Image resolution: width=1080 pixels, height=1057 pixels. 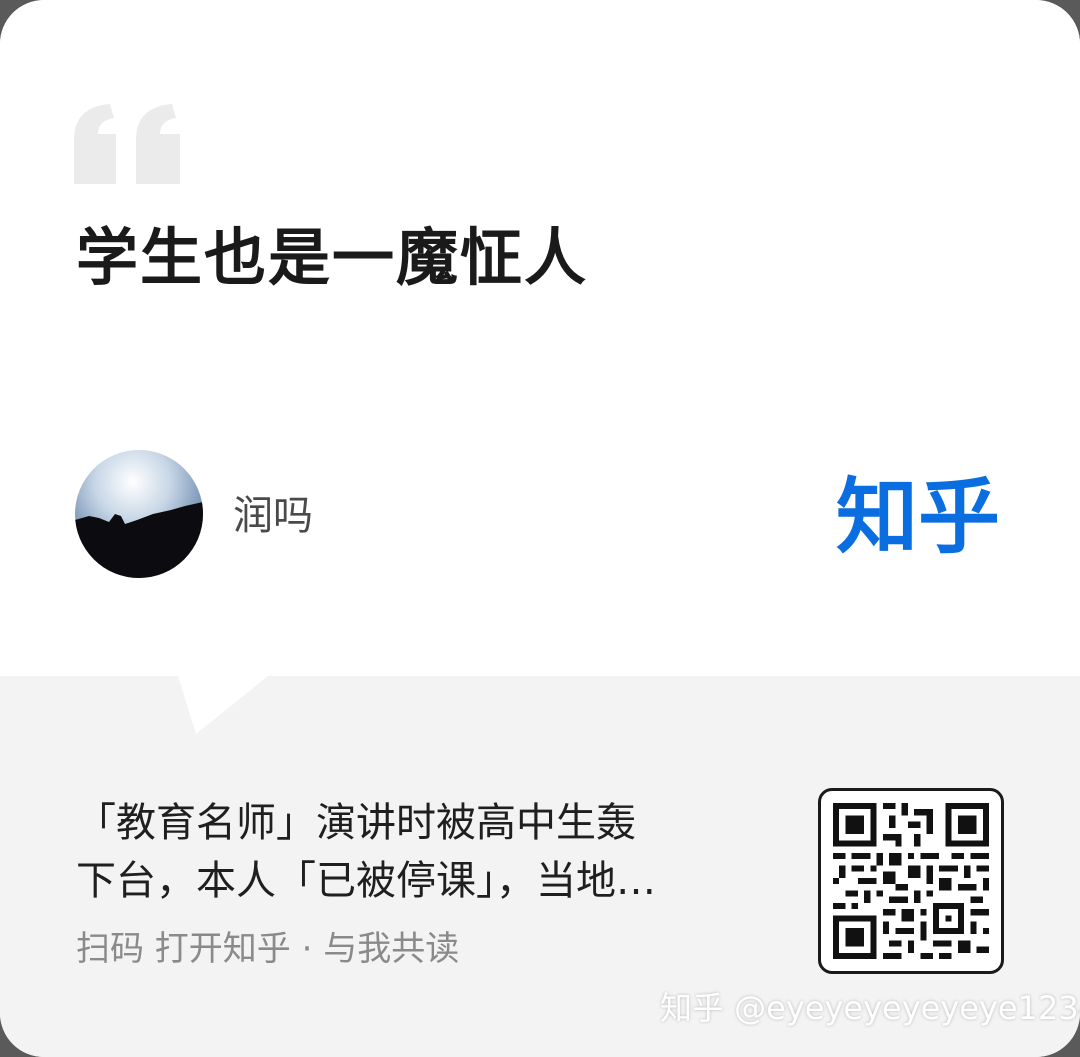 I want to click on author-name: 润吗, so click(x=273, y=516).